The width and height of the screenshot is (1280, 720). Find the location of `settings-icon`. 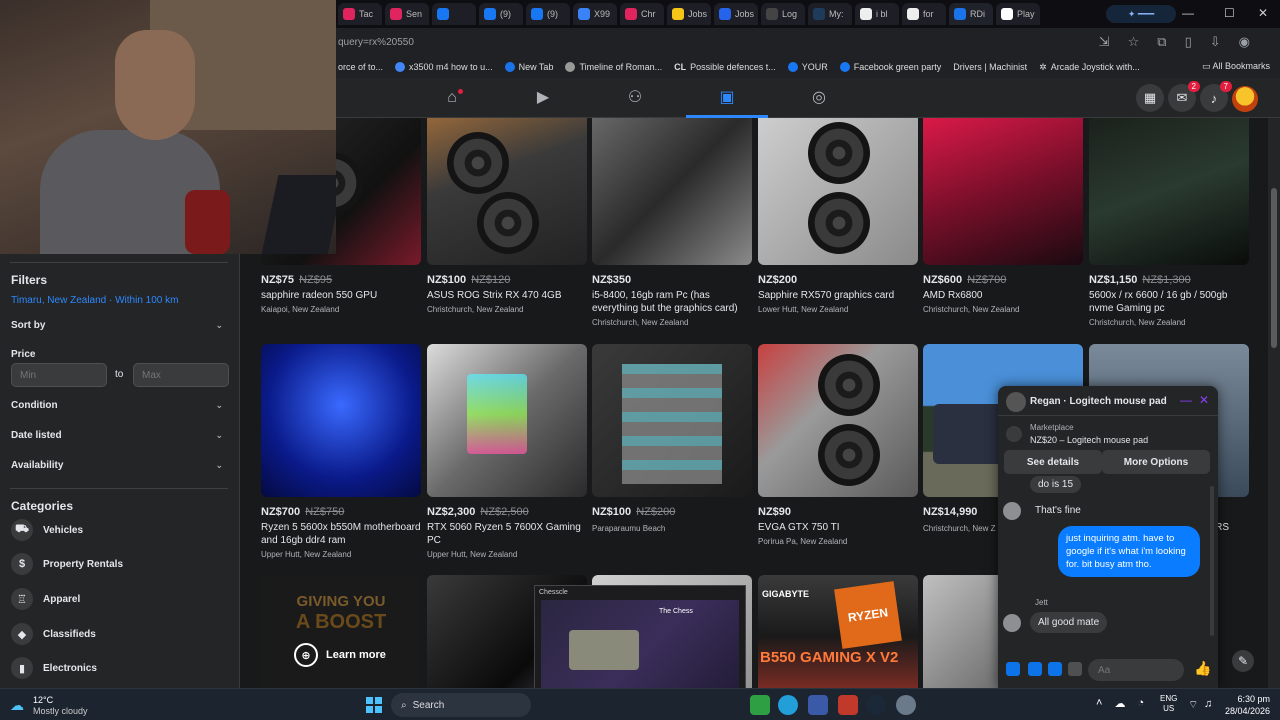

settings-icon is located at coordinates (906, 705).